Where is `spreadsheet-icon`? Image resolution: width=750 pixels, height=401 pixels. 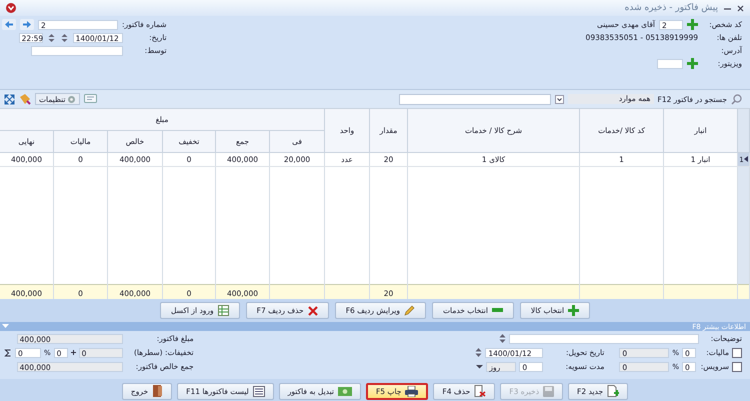
spreadsheet-icon is located at coordinates (223, 310).